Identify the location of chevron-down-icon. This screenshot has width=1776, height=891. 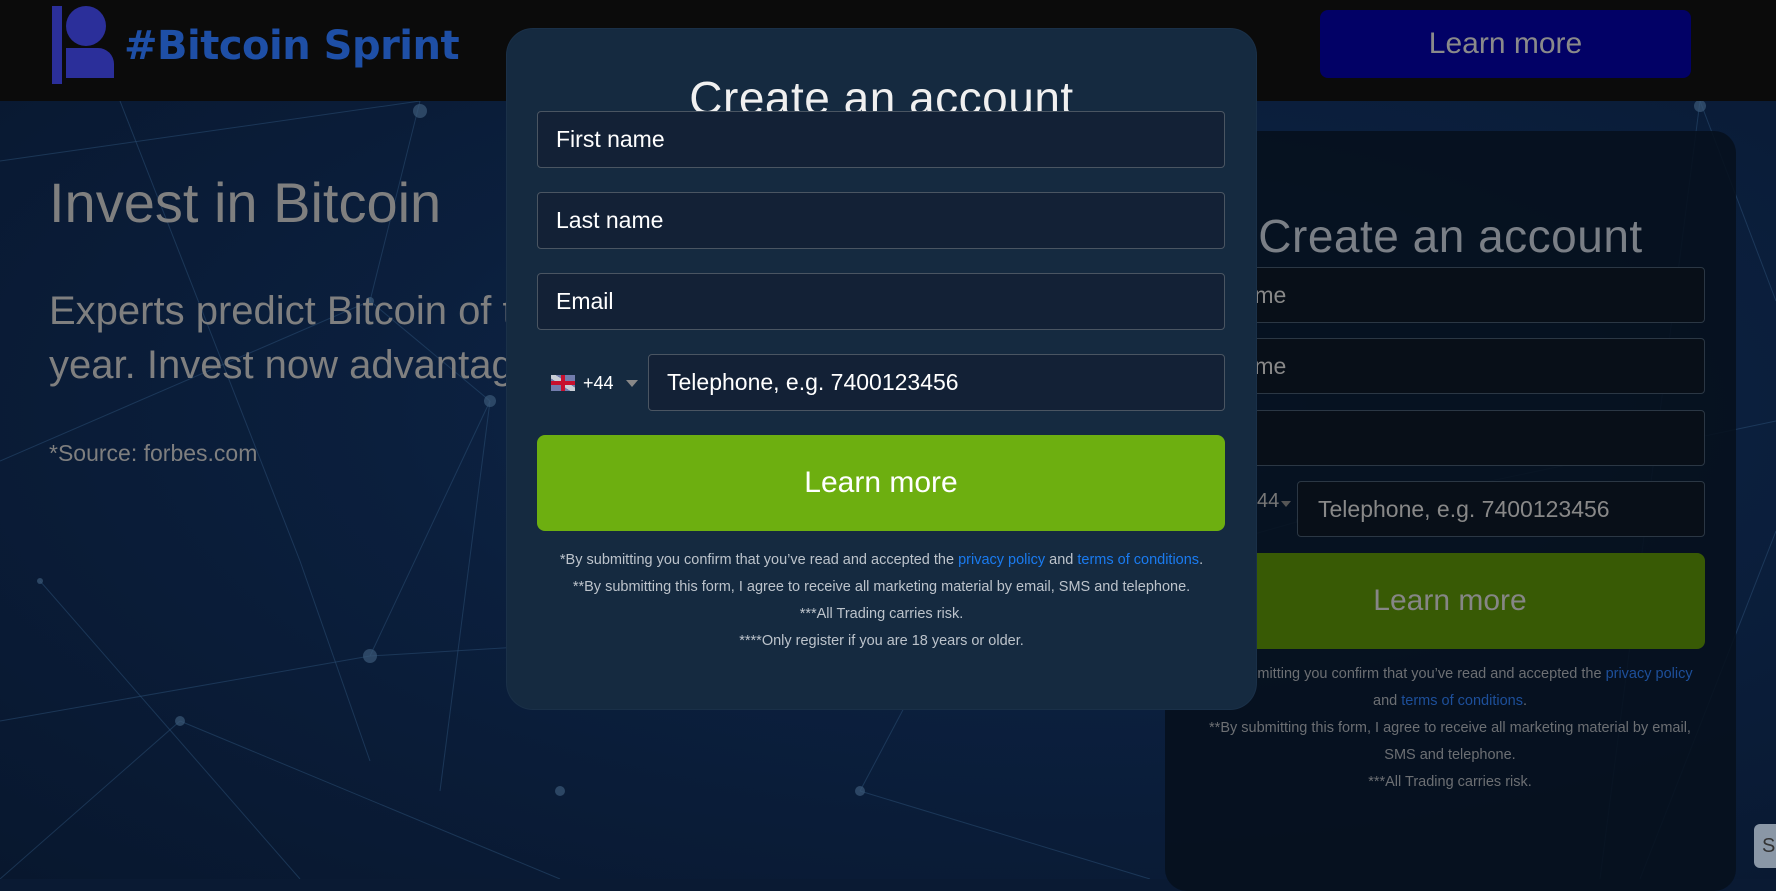
(631, 383).